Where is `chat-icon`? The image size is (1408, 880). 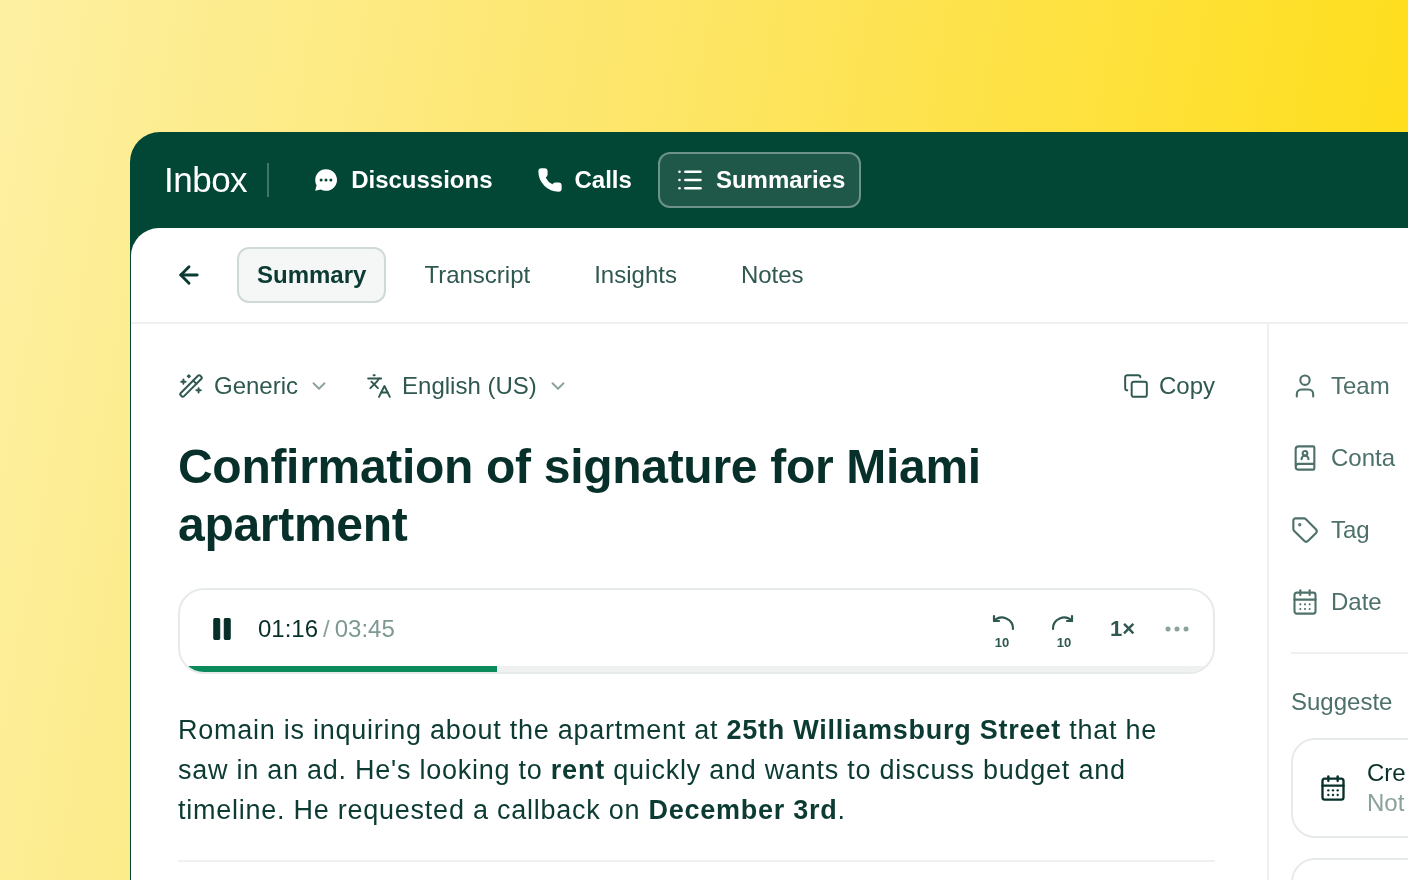 chat-icon is located at coordinates (326, 180).